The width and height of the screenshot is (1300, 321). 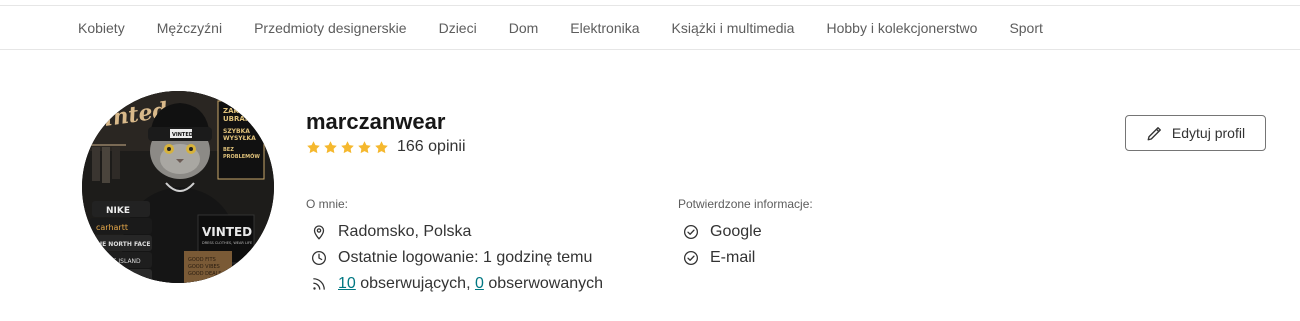 What do you see at coordinates (319, 284) in the screenshot?
I see `rss-icon` at bounding box center [319, 284].